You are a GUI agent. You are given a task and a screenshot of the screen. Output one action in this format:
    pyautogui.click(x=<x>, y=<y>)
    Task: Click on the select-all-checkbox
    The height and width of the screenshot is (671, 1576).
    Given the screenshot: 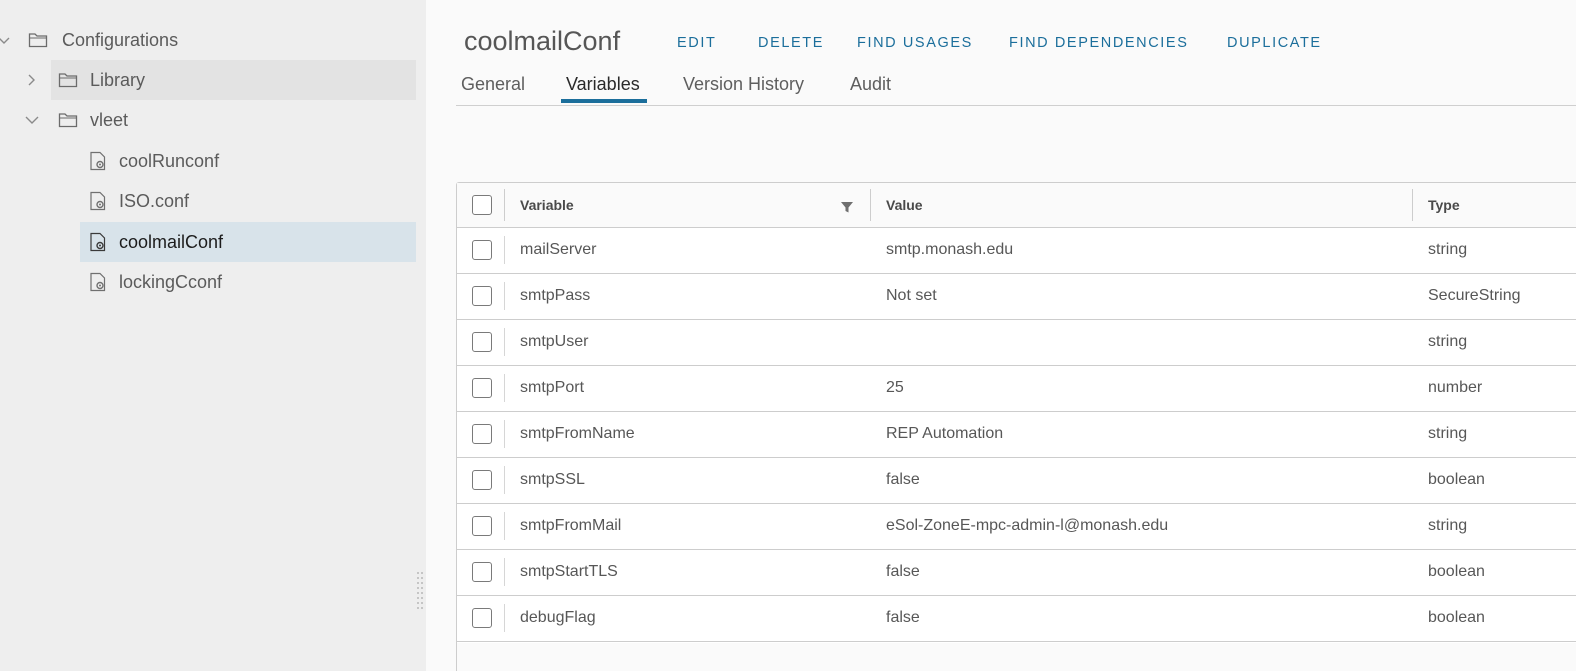 What is the action you would take?
    pyautogui.click(x=482, y=205)
    